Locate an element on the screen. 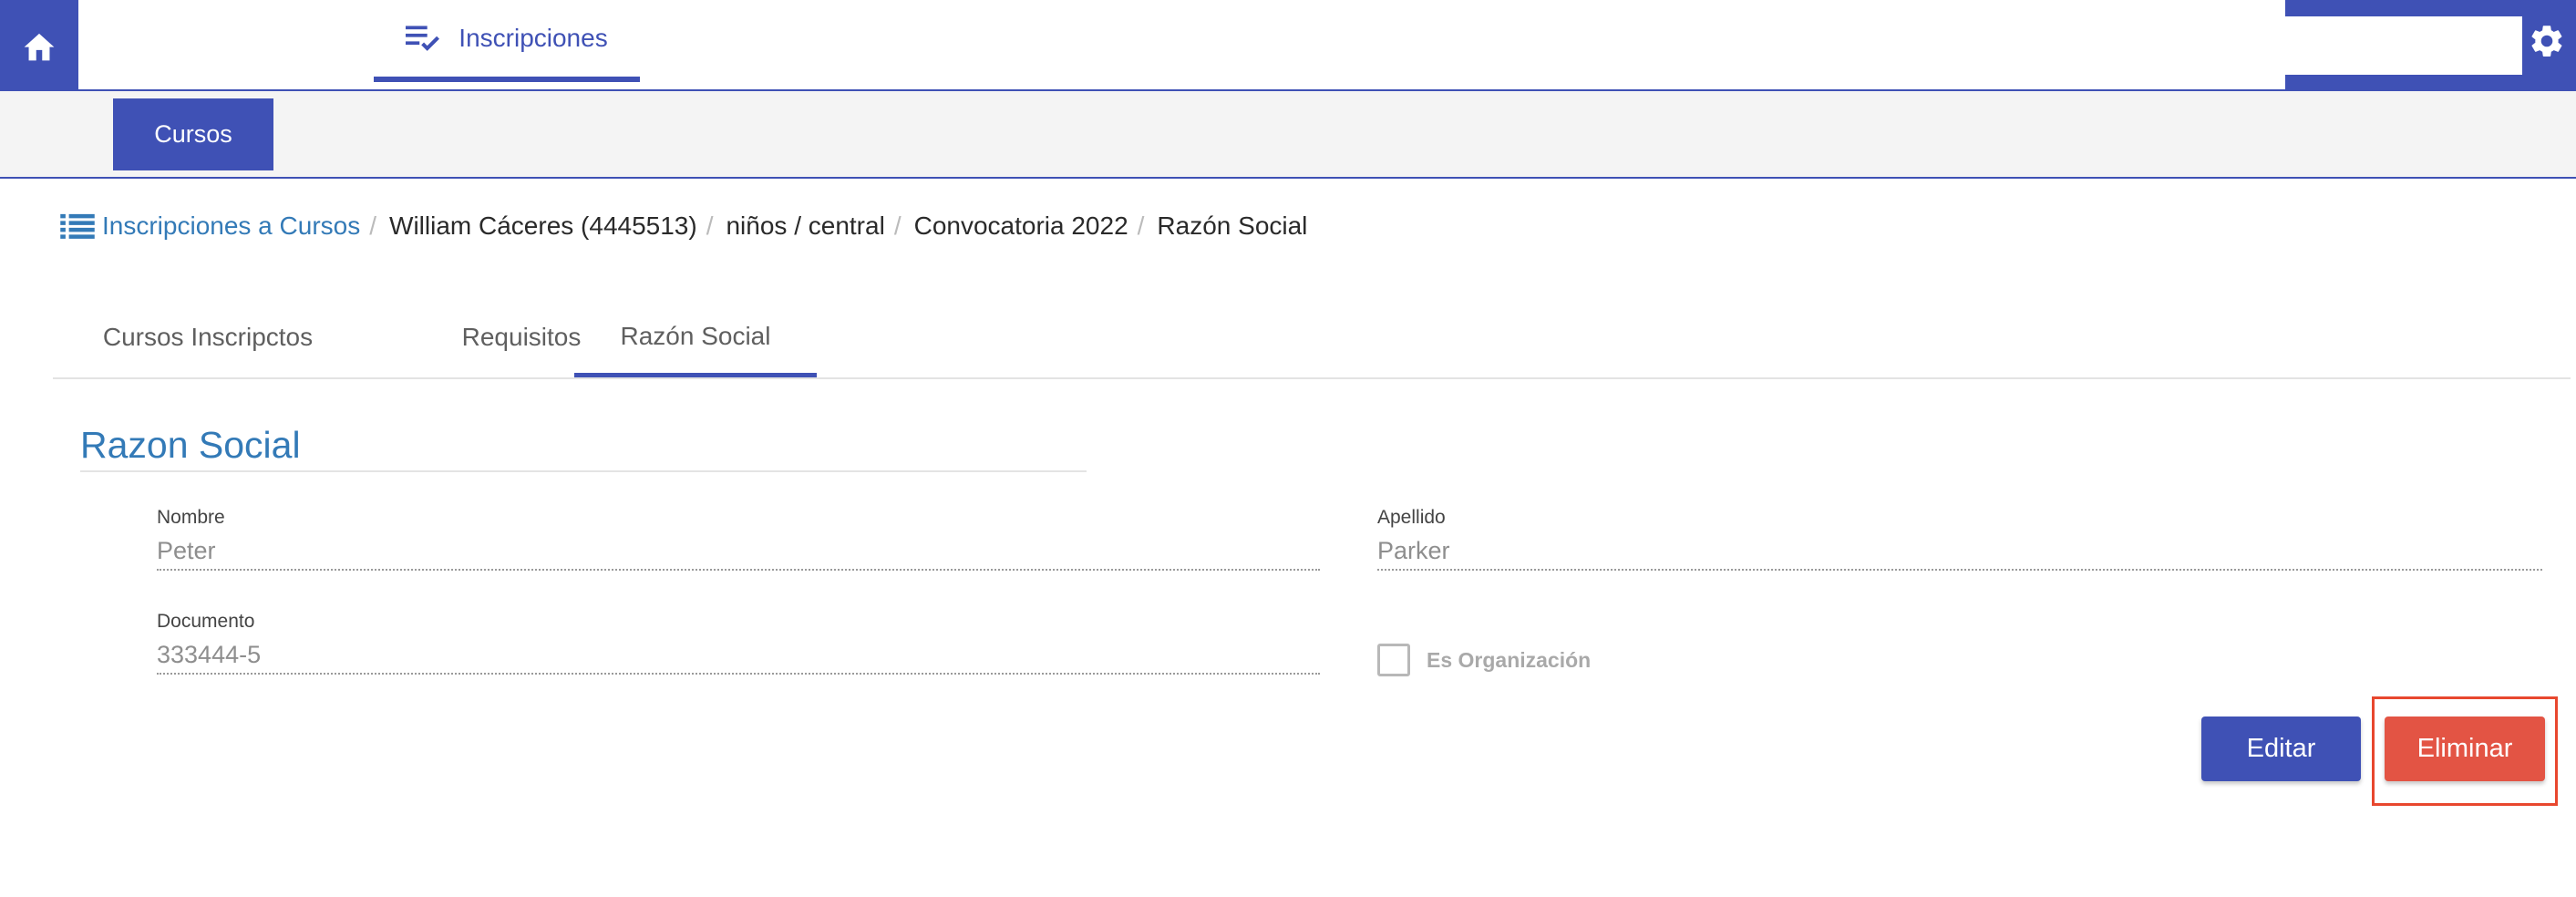  apellido-label: Apellido is located at coordinates (1411, 517).